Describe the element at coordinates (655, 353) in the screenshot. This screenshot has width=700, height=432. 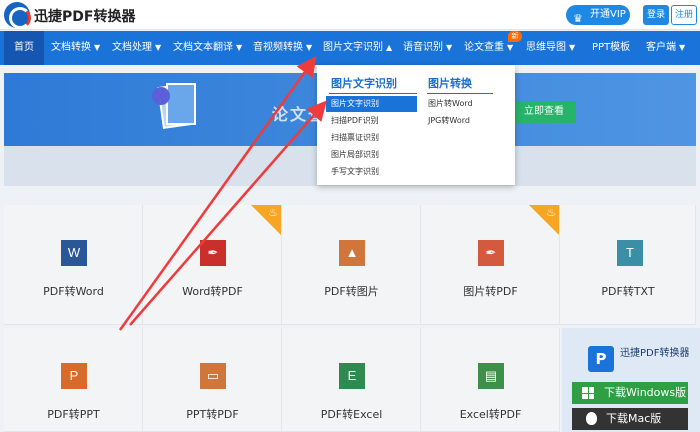
I see `promo-app-name: 迅捷PDF转换器` at that location.